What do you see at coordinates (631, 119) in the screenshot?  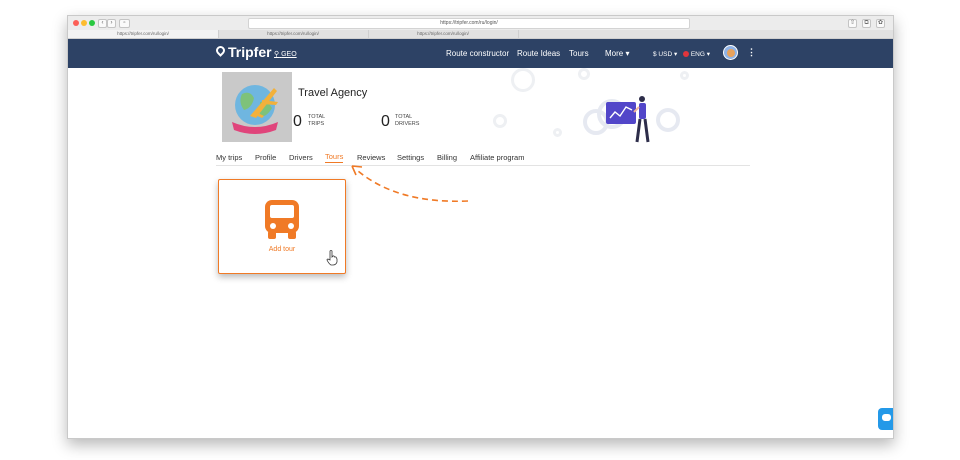 I see `presenter-illustration` at bounding box center [631, 119].